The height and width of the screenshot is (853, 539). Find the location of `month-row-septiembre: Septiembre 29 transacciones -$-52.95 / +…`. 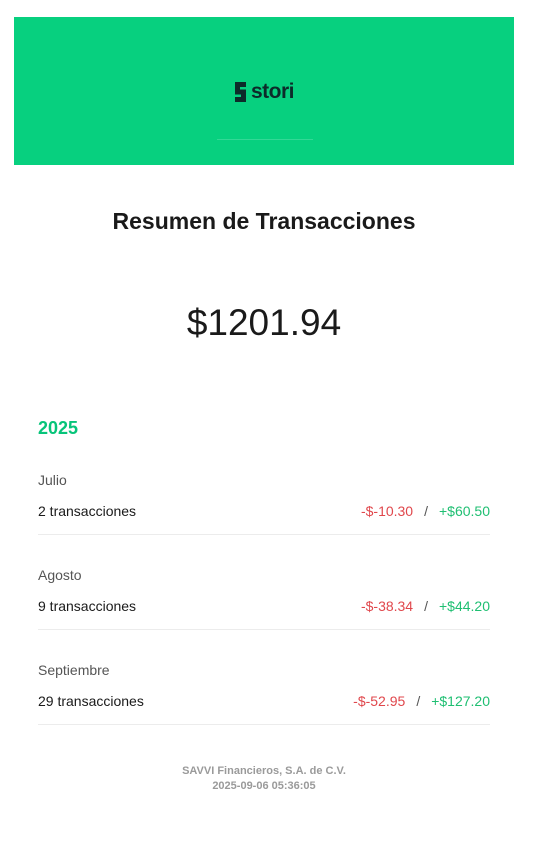

month-row-septiembre: Septiembre 29 transacciones -$-52.95 / +… is located at coordinates (264, 693).